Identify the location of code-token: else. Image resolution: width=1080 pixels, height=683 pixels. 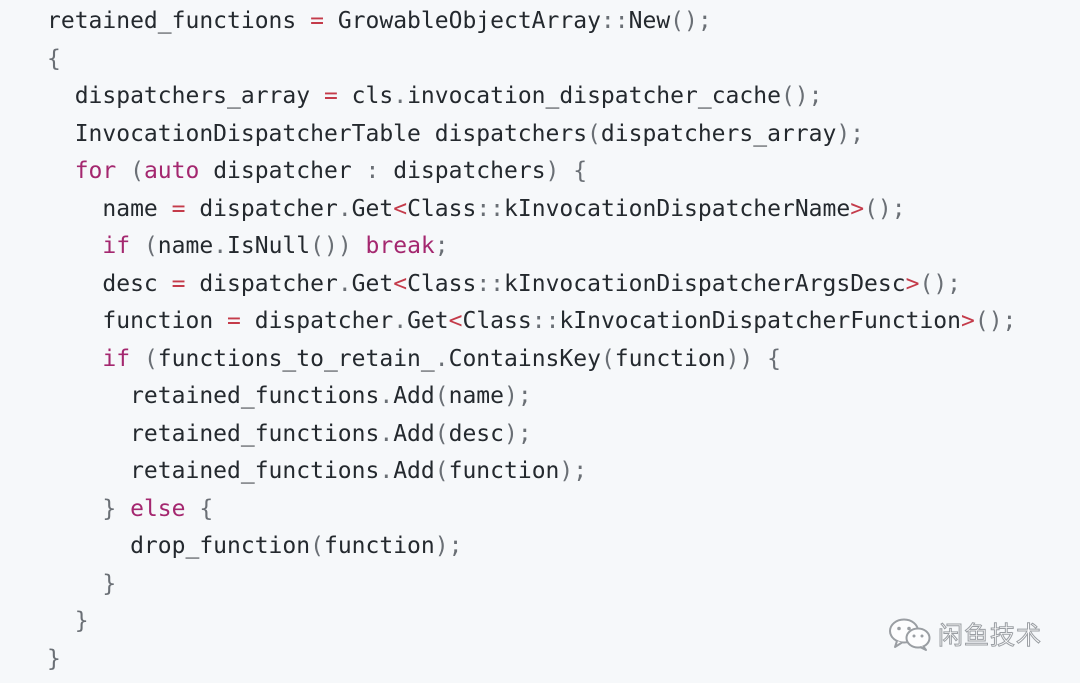
(158, 508).